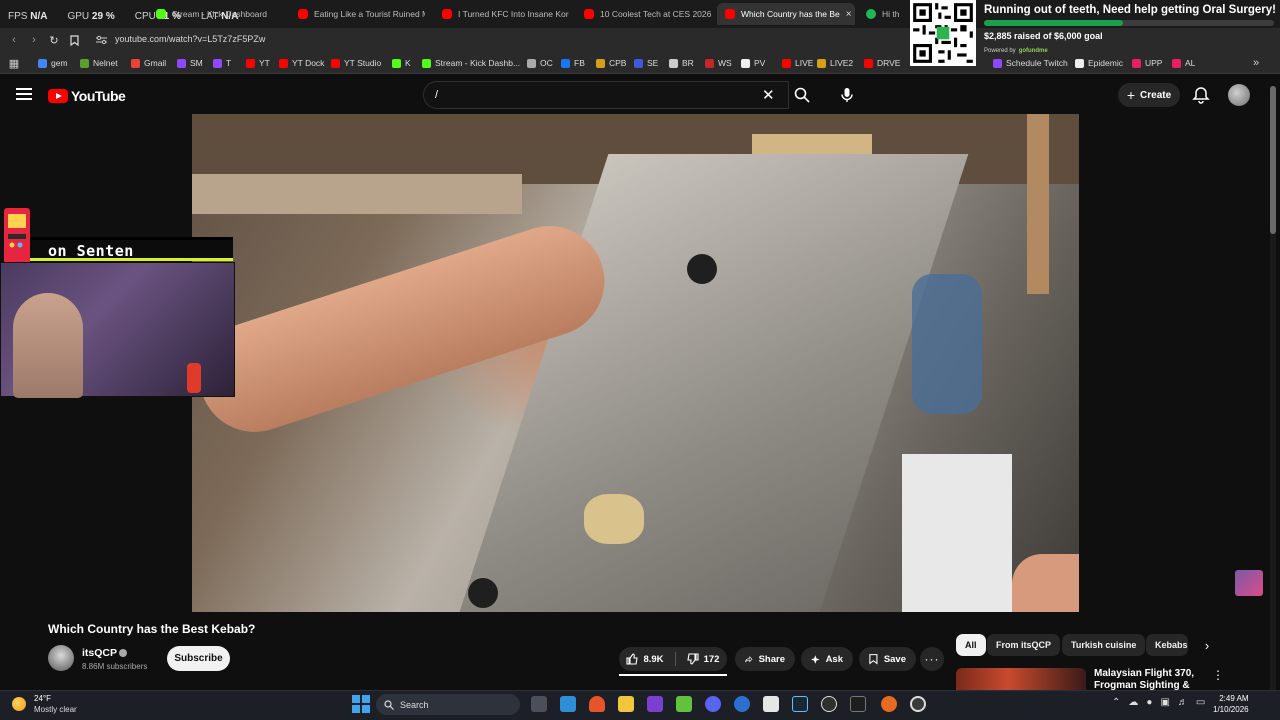 The image size is (1280, 720). What do you see at coordinates (713, 704) in the screenshot?
I see `discord-icon` at bounding box center [713, 704].